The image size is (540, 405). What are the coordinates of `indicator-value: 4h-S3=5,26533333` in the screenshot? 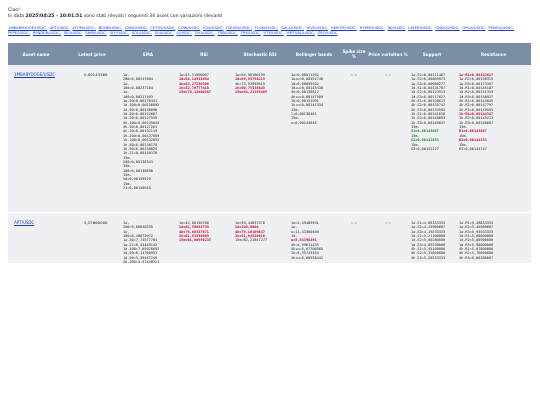 It's located at (428, 257).